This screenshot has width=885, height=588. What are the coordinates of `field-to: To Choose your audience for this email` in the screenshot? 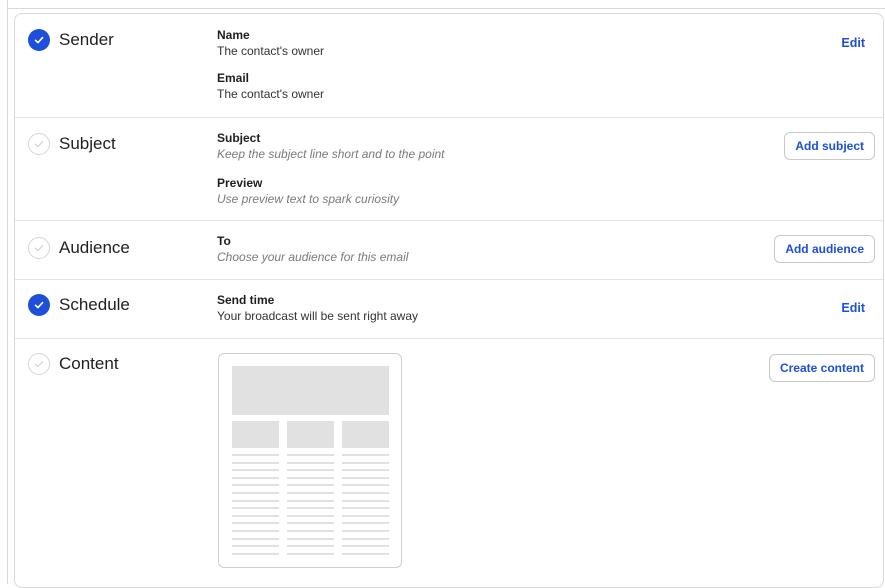 It's located at (312, 249).